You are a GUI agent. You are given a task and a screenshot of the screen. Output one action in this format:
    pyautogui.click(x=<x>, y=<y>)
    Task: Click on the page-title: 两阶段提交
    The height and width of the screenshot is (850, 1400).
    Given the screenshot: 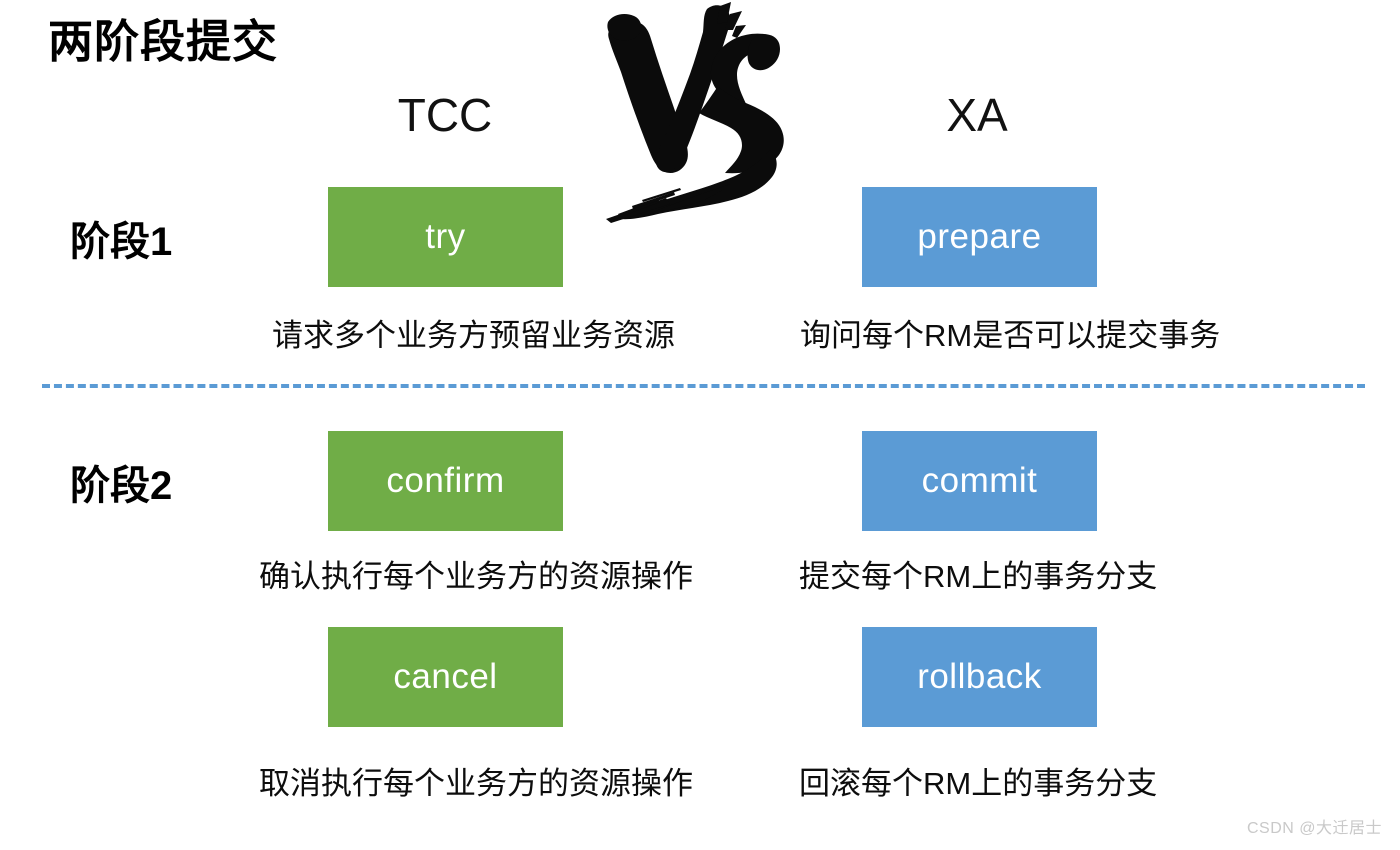 What is the action you would take?
    pyautogui.click(x=163, y=41)
    